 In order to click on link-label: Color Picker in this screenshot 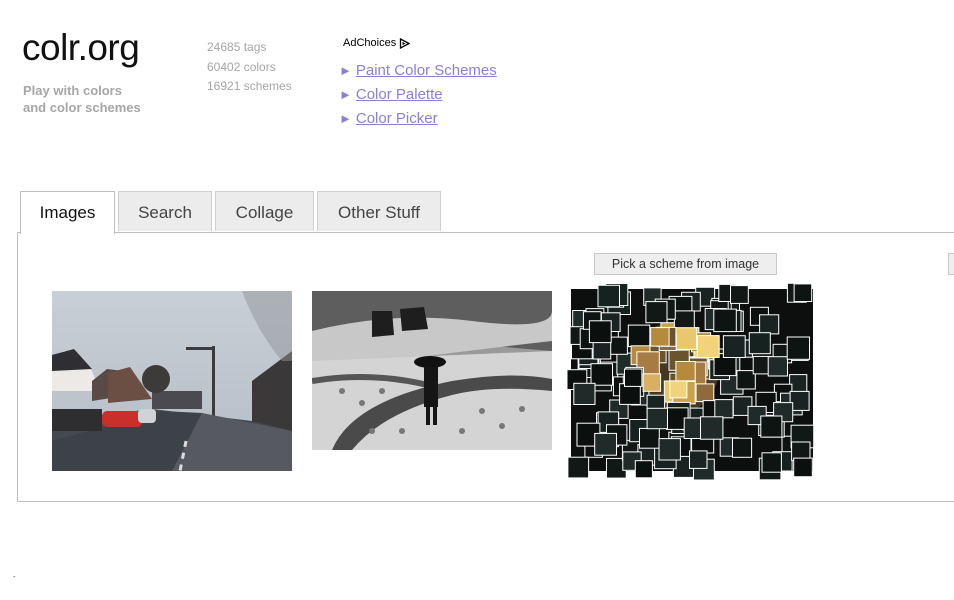, I will do `click(396, 118)`.